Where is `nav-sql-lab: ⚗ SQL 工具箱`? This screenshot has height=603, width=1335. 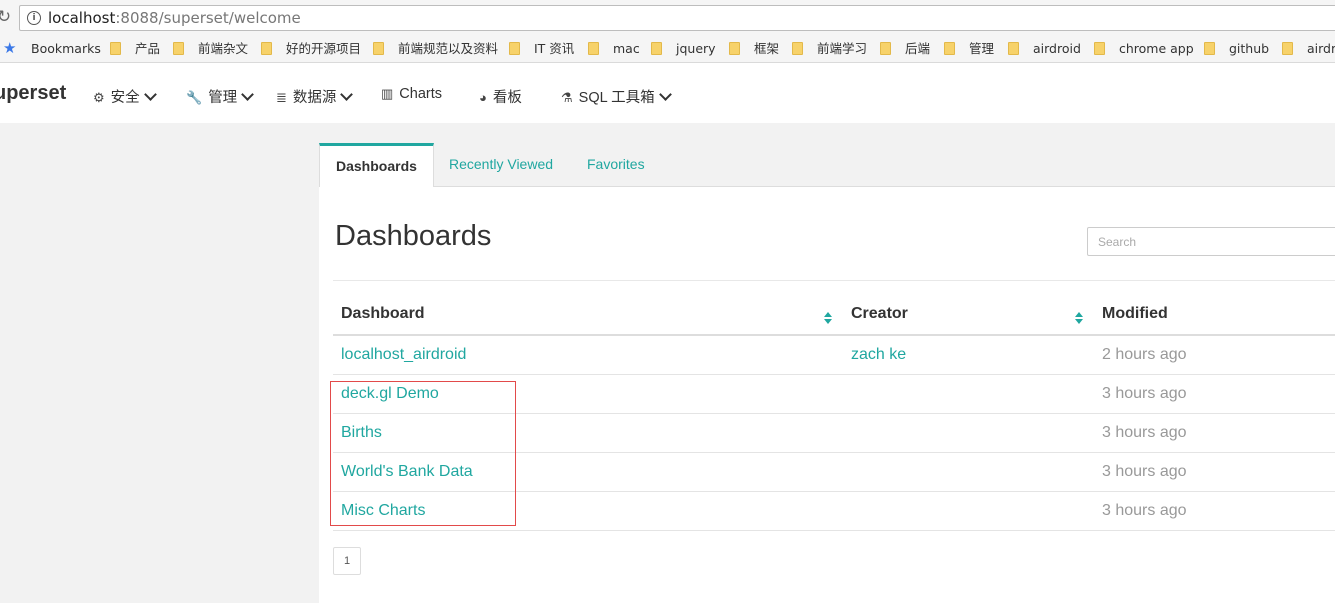
nav-sql-lab: ⚗ SQL 工具箱 is located at coordinates (616, 96).